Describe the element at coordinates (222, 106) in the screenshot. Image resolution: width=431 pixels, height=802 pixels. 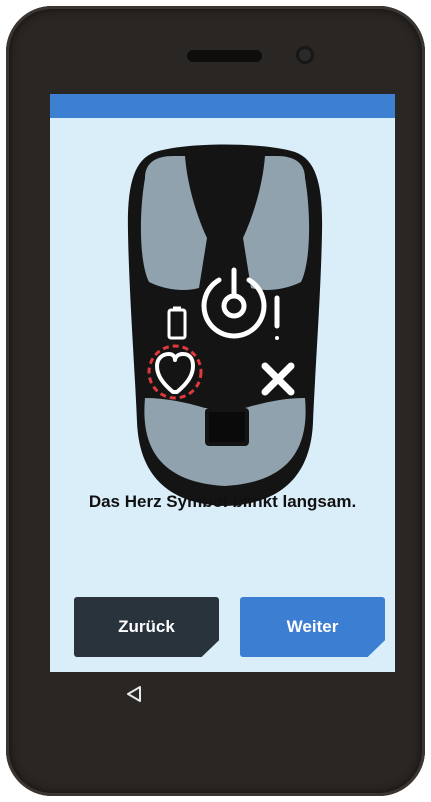
I see `status-bar` at that location.